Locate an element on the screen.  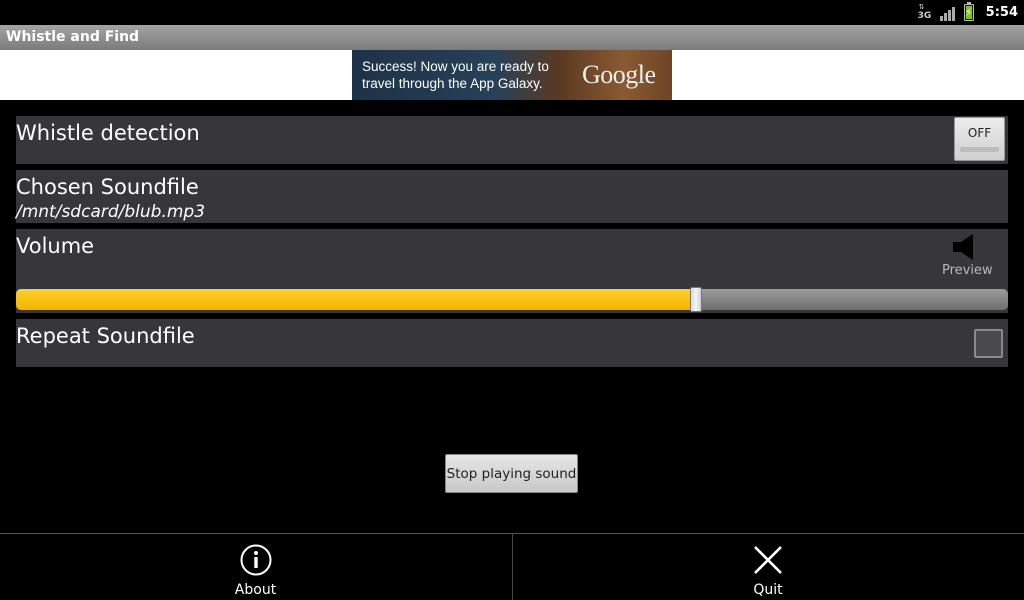
close-icon is located at coordinates (768, 560).